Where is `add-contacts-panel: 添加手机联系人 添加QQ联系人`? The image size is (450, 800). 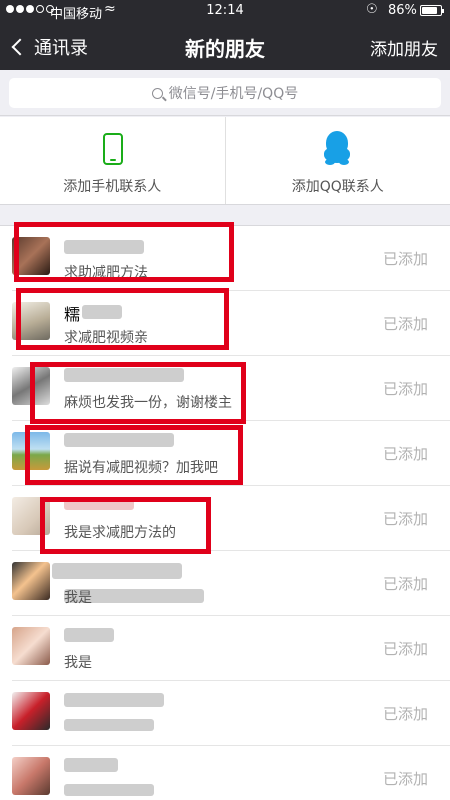
add-contacts-panel: 添加手机联系人 添加QQ联系人 is located at coordinates (225, 161).